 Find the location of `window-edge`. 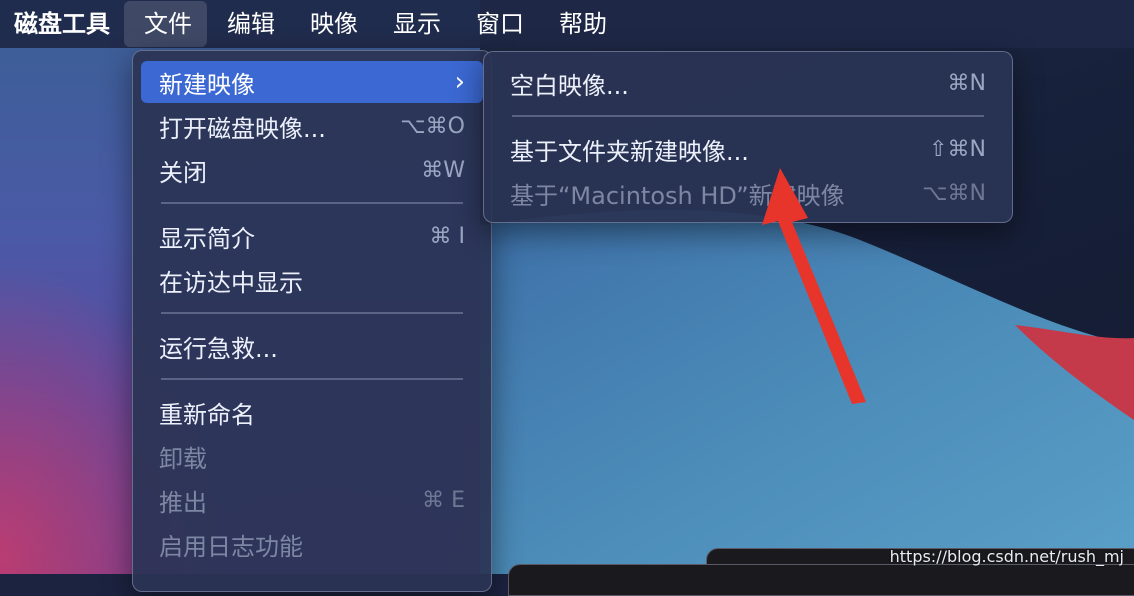

window-edge is located at coordinates (821, 580).